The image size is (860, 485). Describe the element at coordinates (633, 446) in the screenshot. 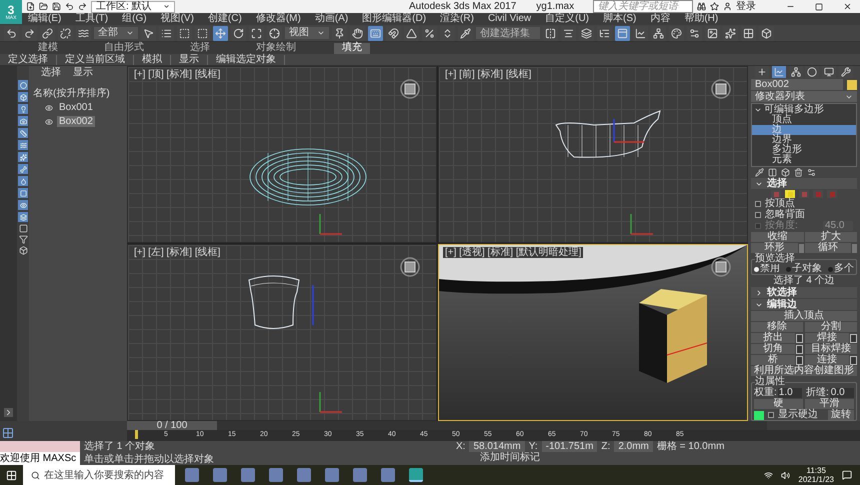

I see `coordinate-field: 2.0mm` at that location.